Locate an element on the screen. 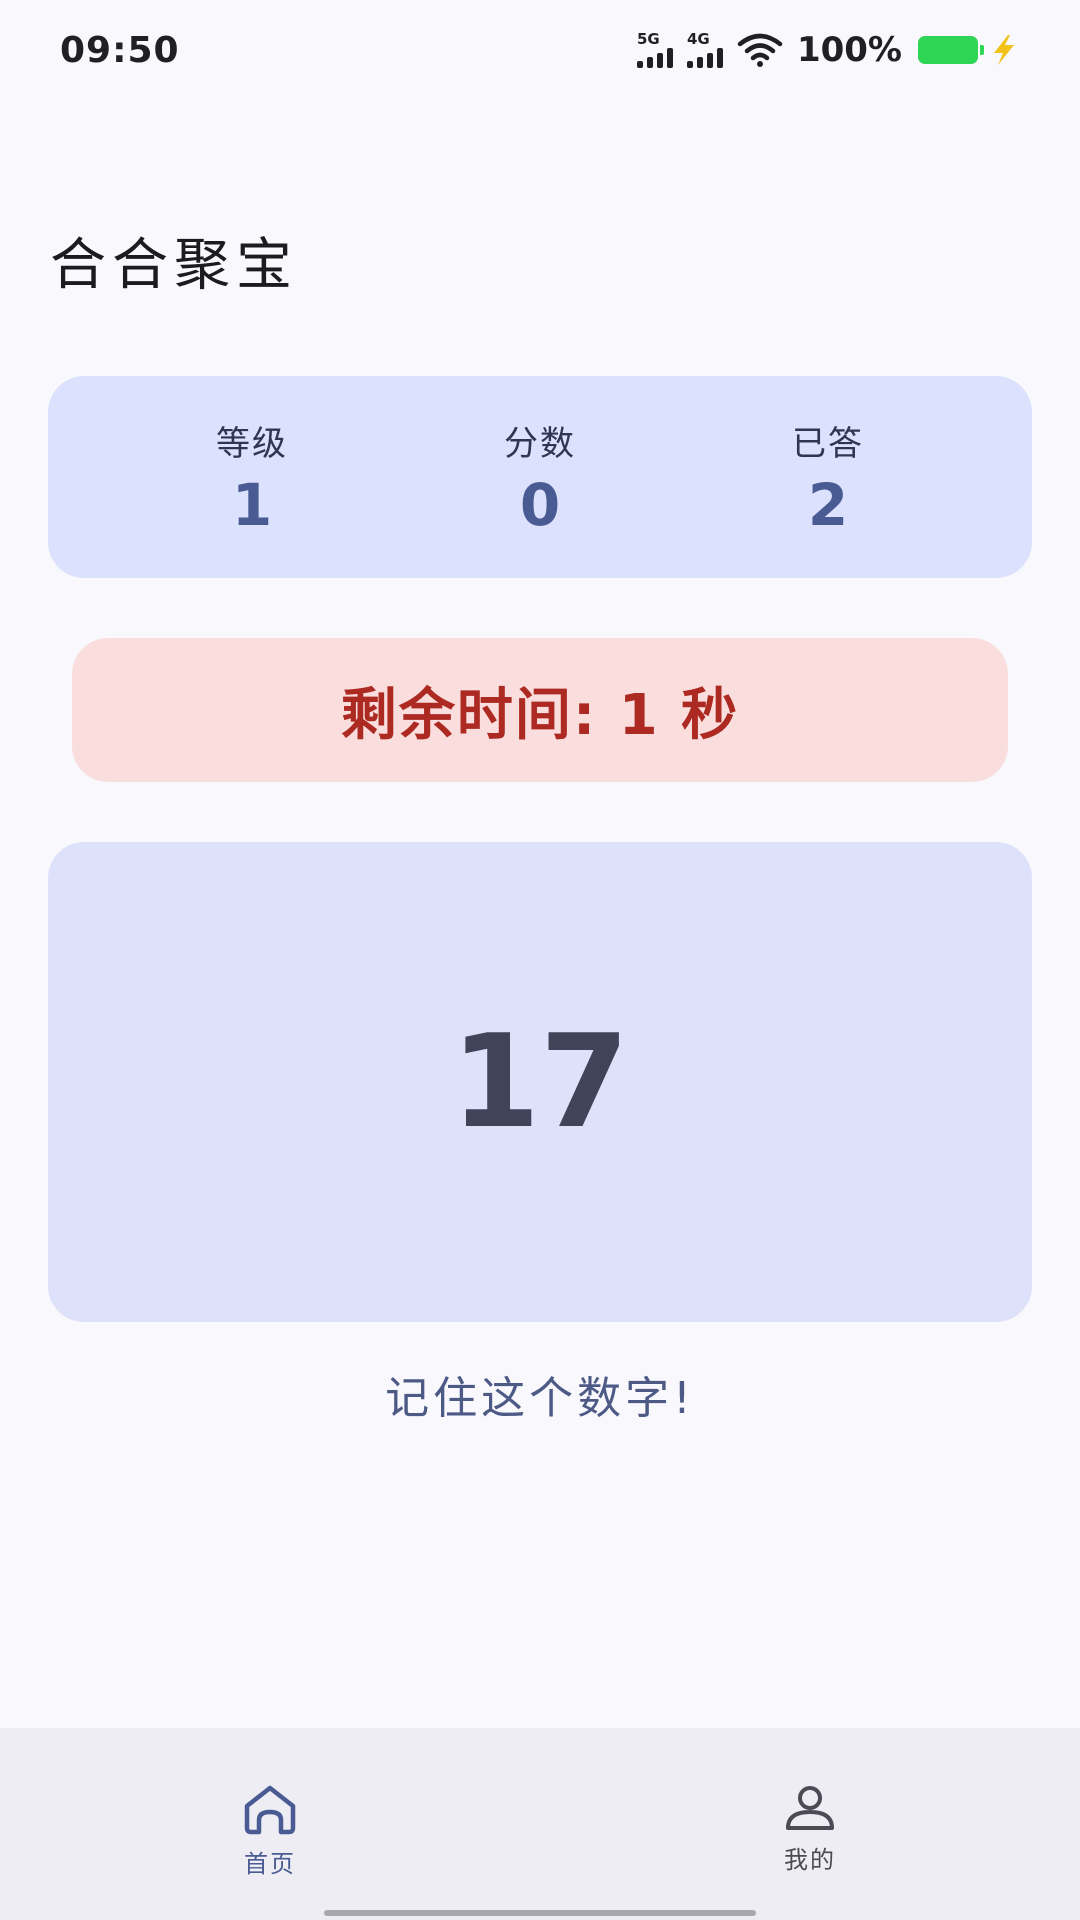 The width and height of the screenshot is (1080, 1920). home-indicator is located at coordinates (540, 1913).